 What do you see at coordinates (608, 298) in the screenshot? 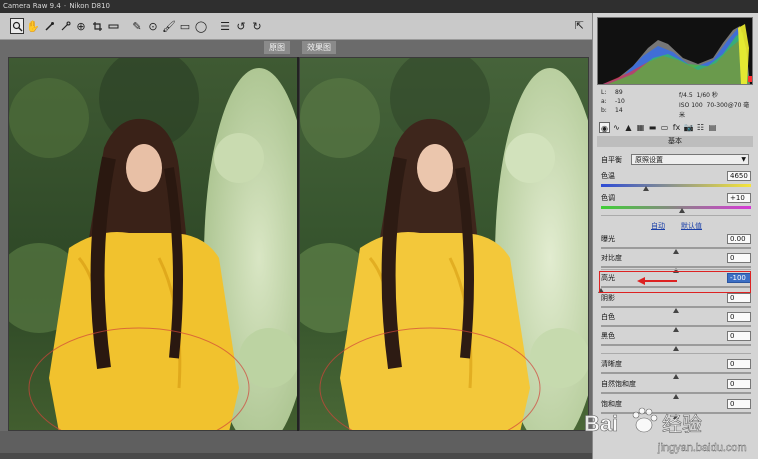
I see `shadows-label: 阴影` at bounding box center [608, 298].